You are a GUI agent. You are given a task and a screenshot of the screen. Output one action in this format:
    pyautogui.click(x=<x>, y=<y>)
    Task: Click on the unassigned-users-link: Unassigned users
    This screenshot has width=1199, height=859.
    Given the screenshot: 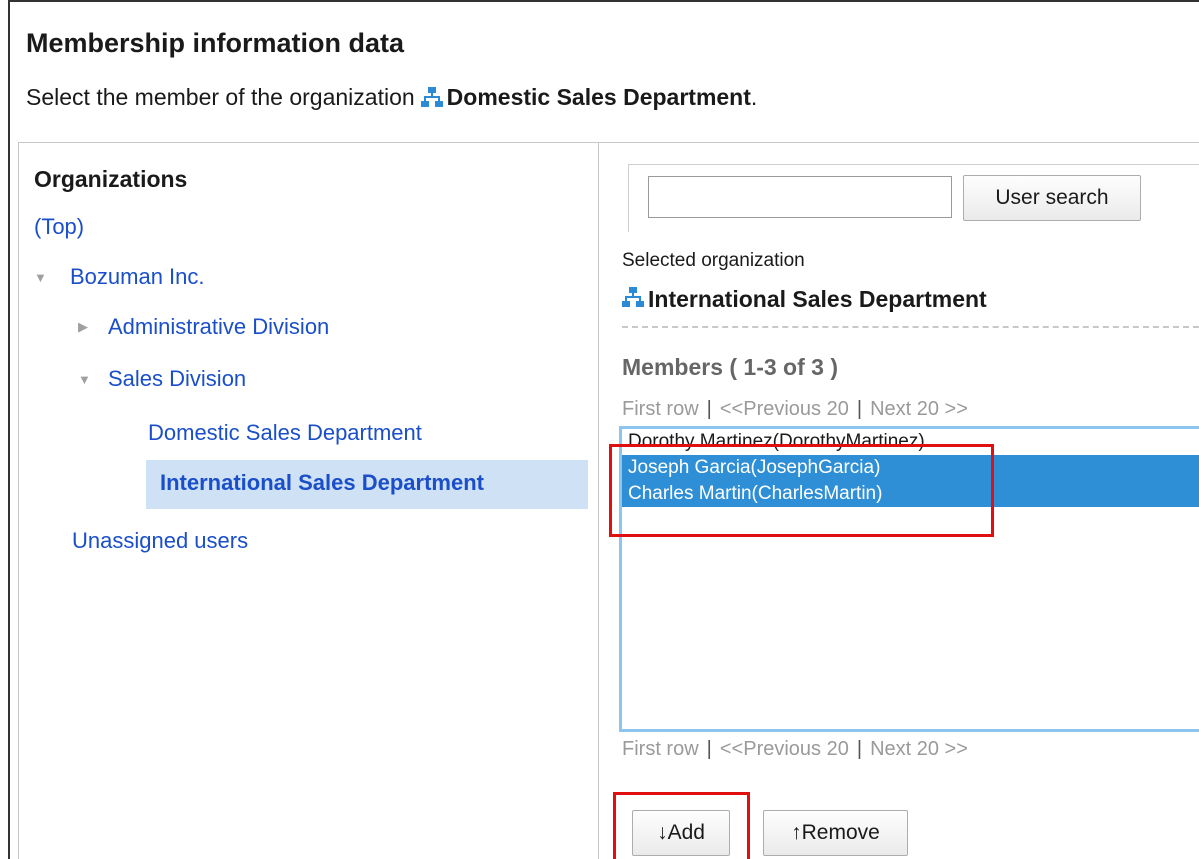 What is the action you would take?
    pyautogui.click(x=160, y=541)
    